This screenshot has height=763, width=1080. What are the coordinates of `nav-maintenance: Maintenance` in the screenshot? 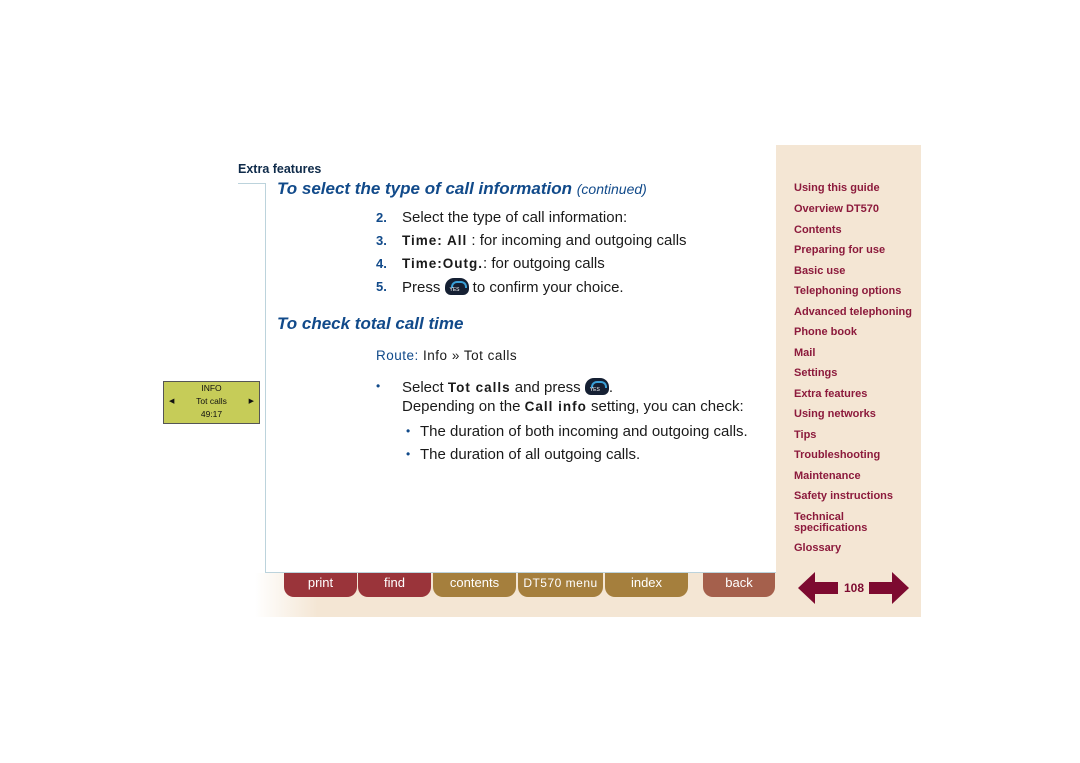 It's located at (827, 476).